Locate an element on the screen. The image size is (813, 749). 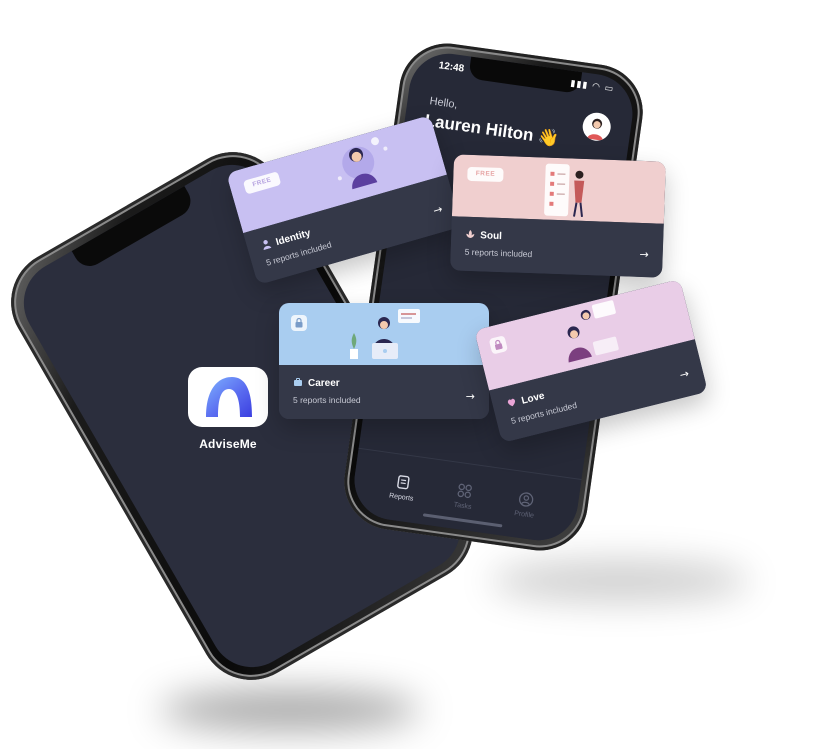
card-soul-banner: FREE is located at coordinates (558, 189).